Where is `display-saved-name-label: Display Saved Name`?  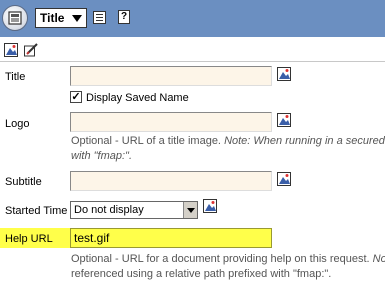
display-saved-name-label: Display Saved Name is located at coordinates (137, 98).